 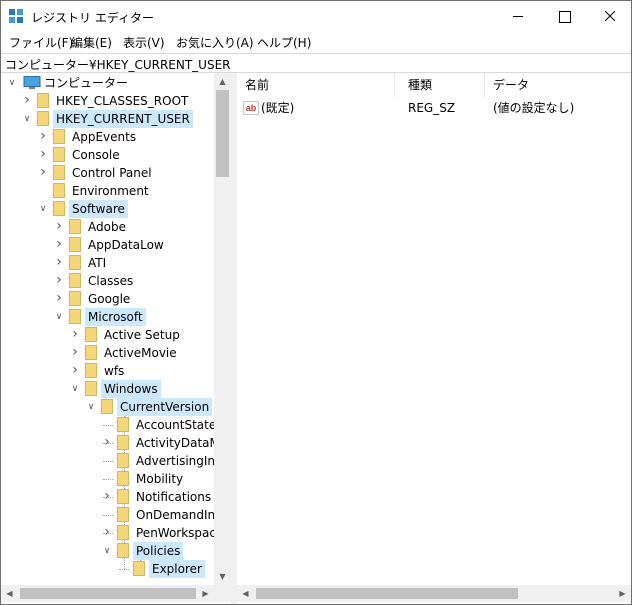 What do you see at coordinates (316, 85) in the screenshot?
I see `column-header-name: 名前` at bounding box center [316, 85].